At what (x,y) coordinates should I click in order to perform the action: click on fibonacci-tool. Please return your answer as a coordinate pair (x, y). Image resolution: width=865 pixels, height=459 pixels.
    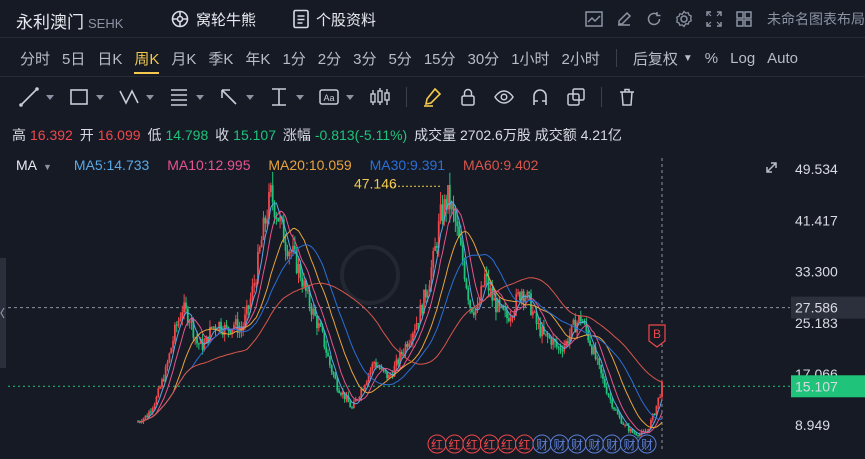
    Looking at the image, I should click on (186, 97).